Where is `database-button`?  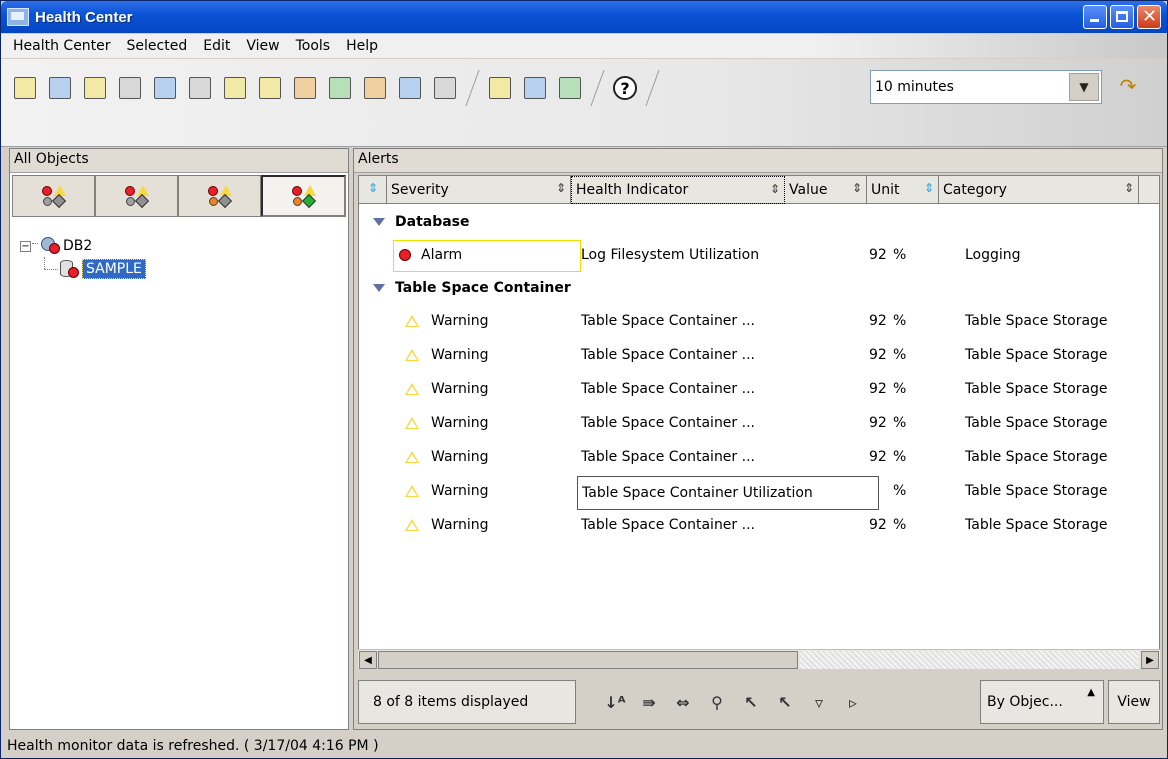 database-button is located at coordinates (130, 88).